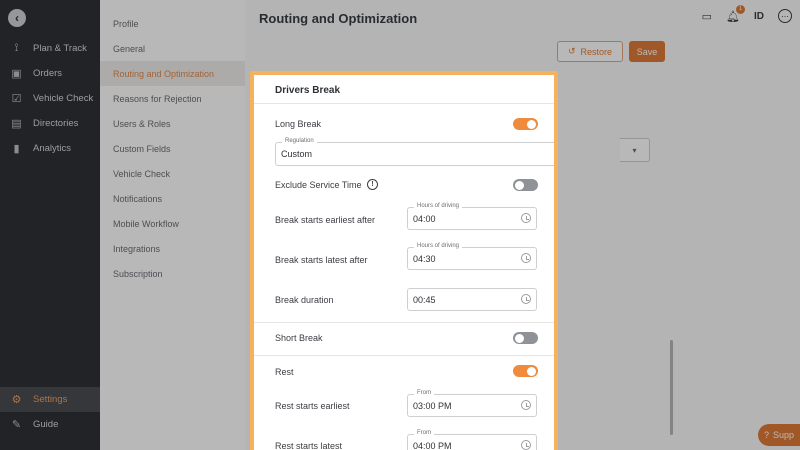  Describe the element at coordinates (525, 338) in the screenshot. I see `short-break-toggle` at that location.